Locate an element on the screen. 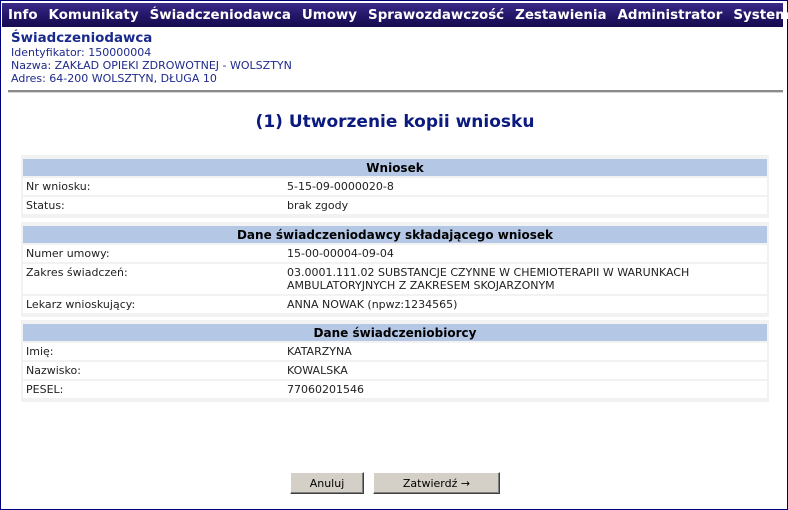 The image size is (788, 510). field-label: Nr wniosku: is located at coordinates (153, 186).